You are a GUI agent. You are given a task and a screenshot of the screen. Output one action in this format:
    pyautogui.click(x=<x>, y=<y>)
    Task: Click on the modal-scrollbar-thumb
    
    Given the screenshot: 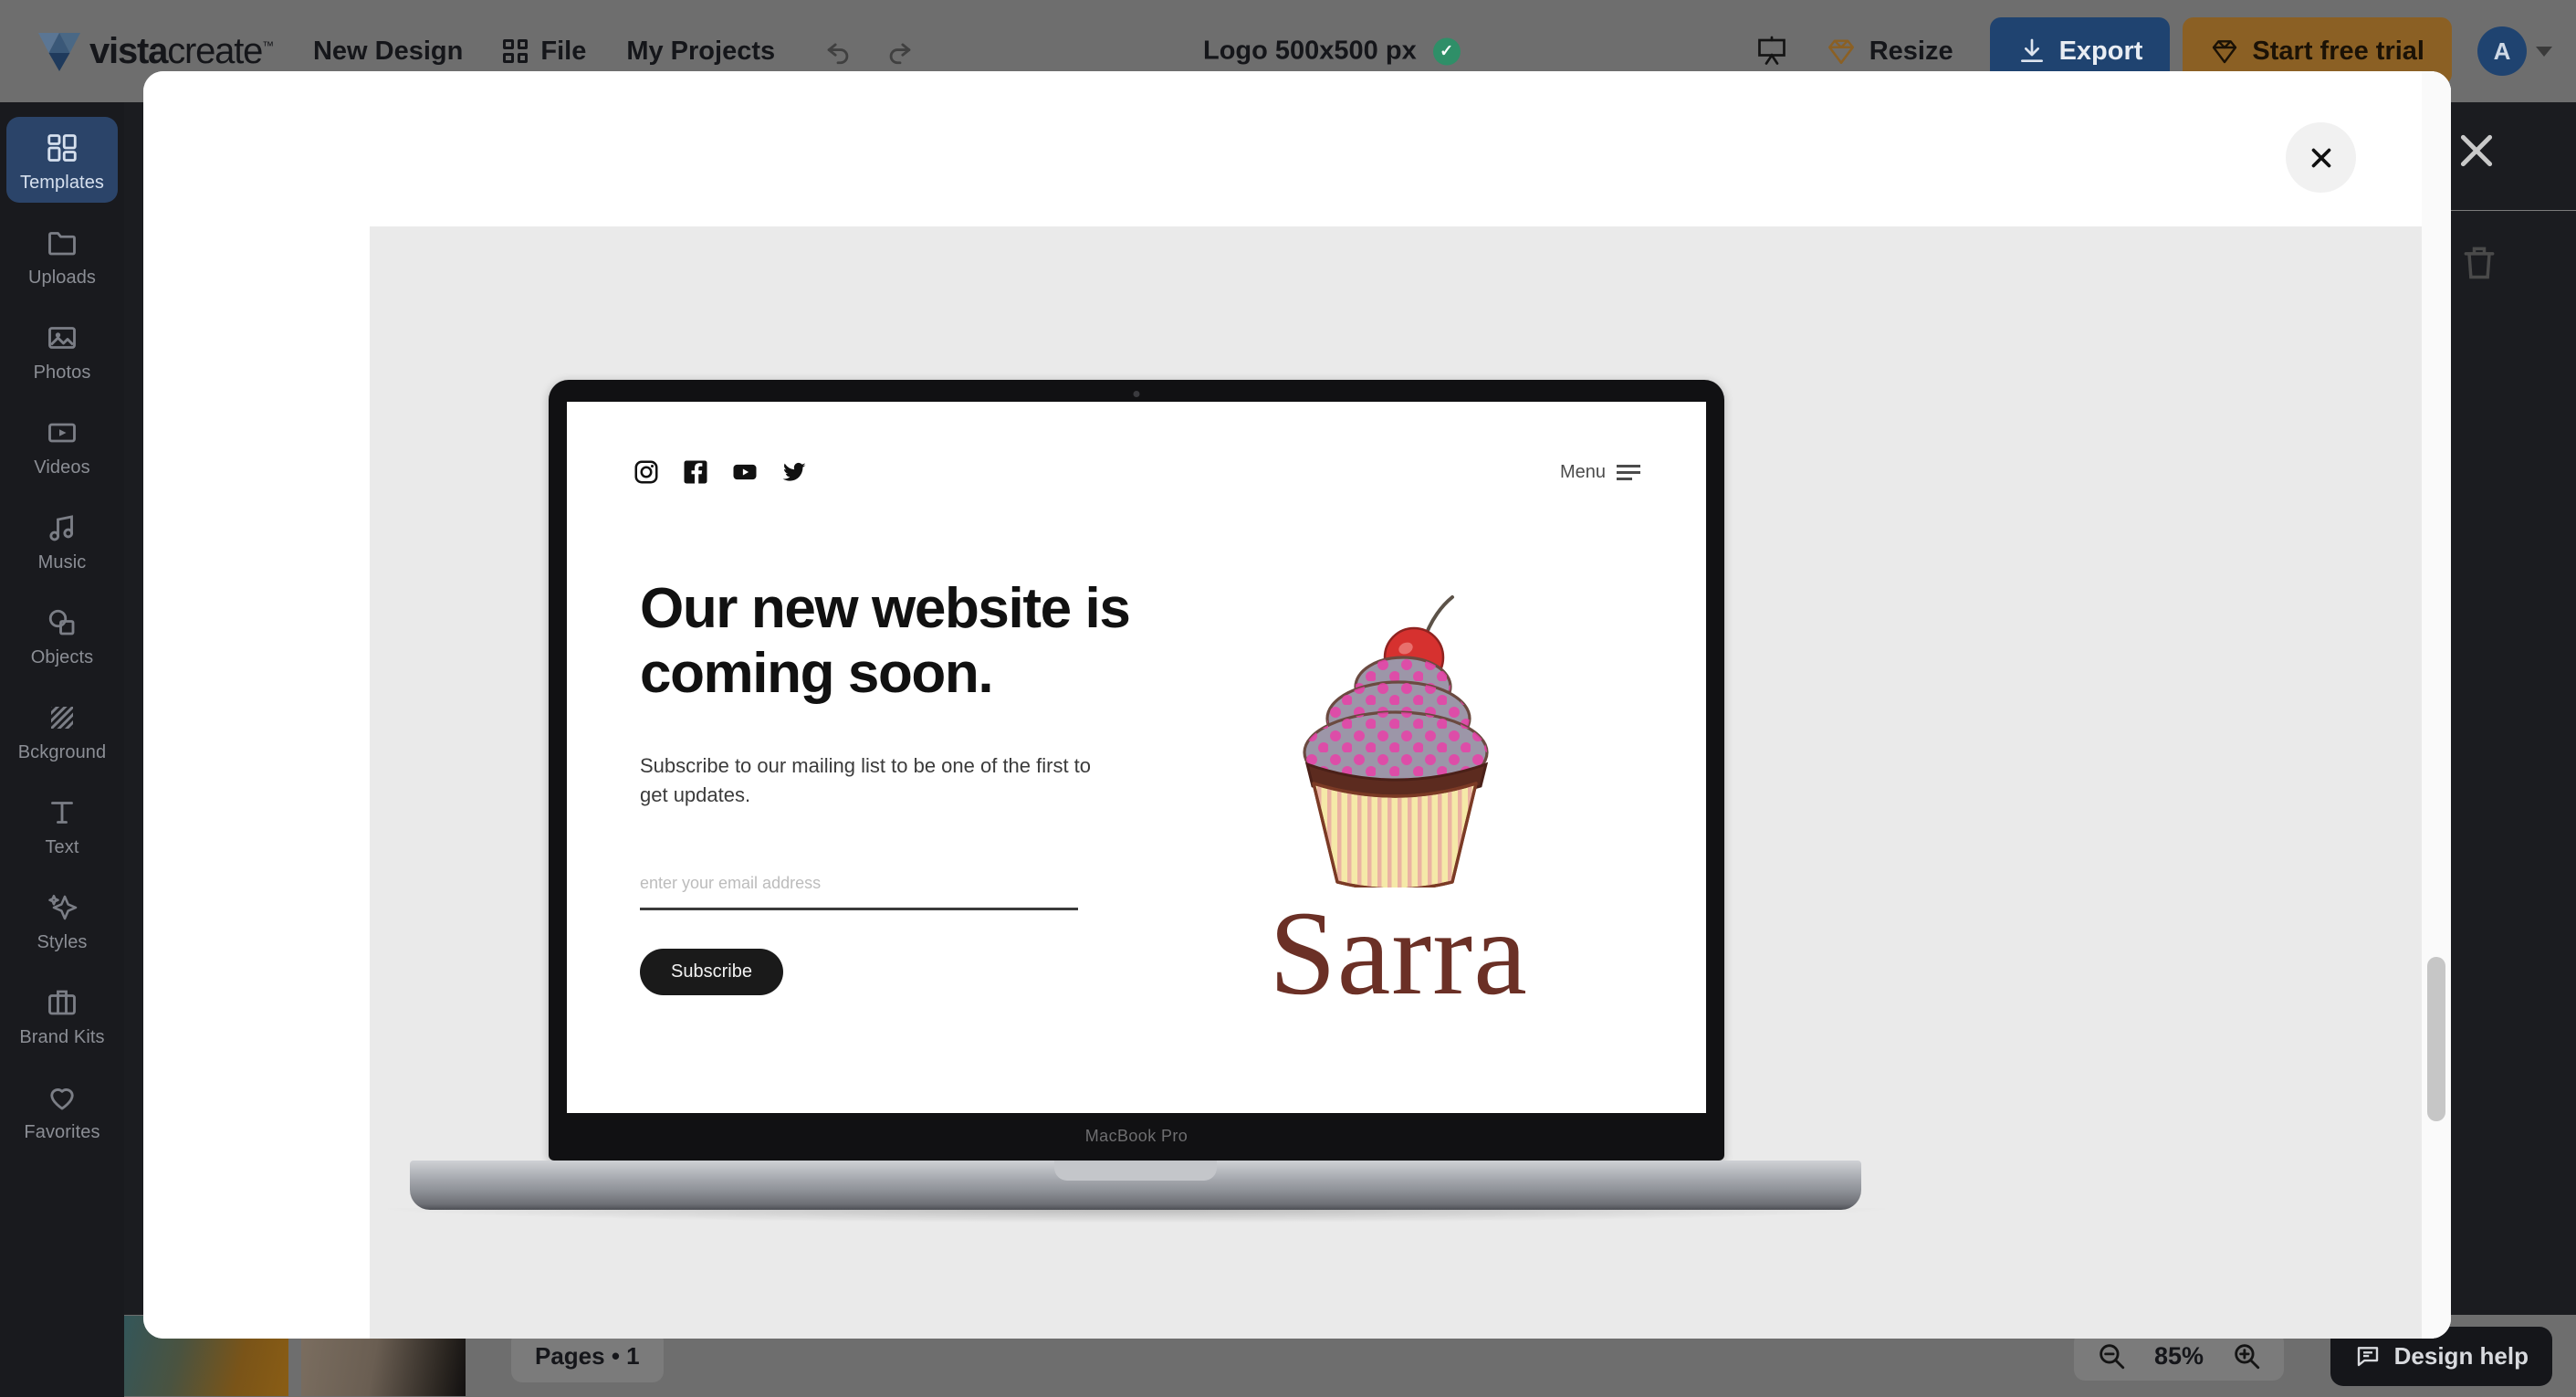 What is the action you would take?
    pyautogui.click(x=2436, y=1039)
    